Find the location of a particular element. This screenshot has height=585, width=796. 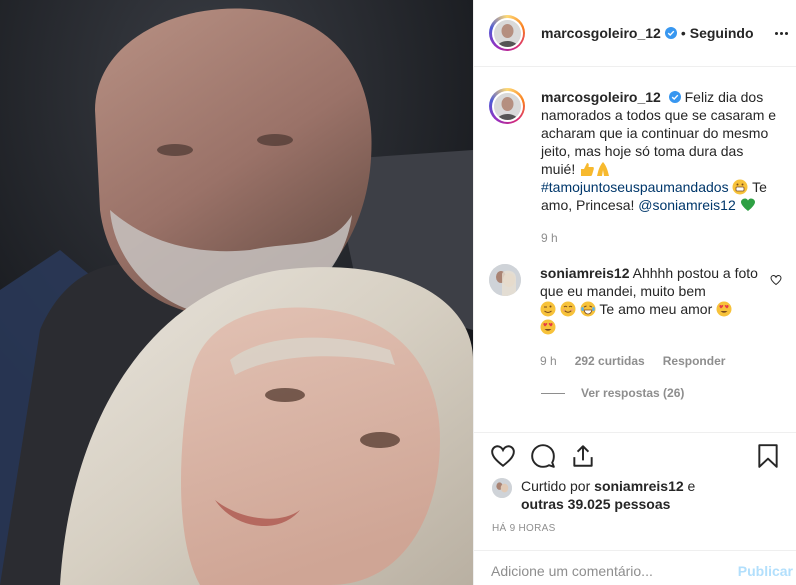

smiling-emoji-icon is located at coordinates (568, 309).